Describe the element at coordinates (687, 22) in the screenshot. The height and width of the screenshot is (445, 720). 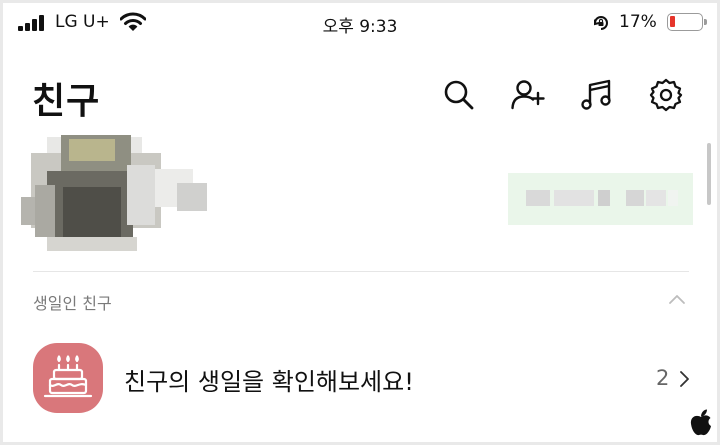
I see `battery-icon` at that location.